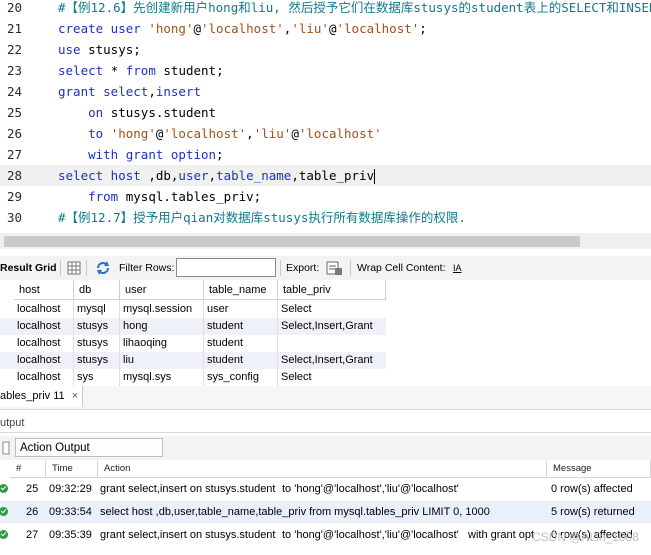  Describe the element at coordinates (74, 269) in the screenshot. I see `grid-view-icon` at that location.